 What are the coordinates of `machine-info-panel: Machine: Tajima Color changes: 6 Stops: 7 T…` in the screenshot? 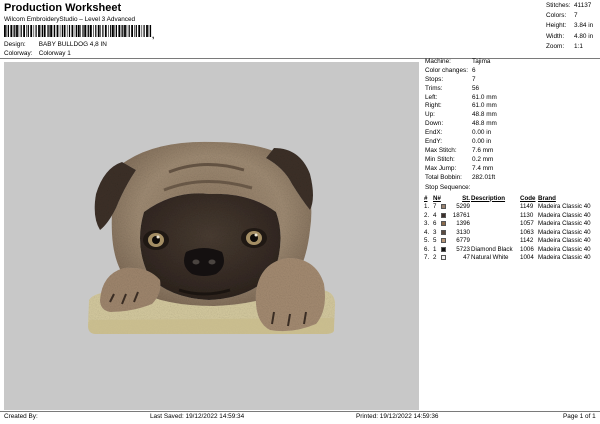 It's located at (512, 120).